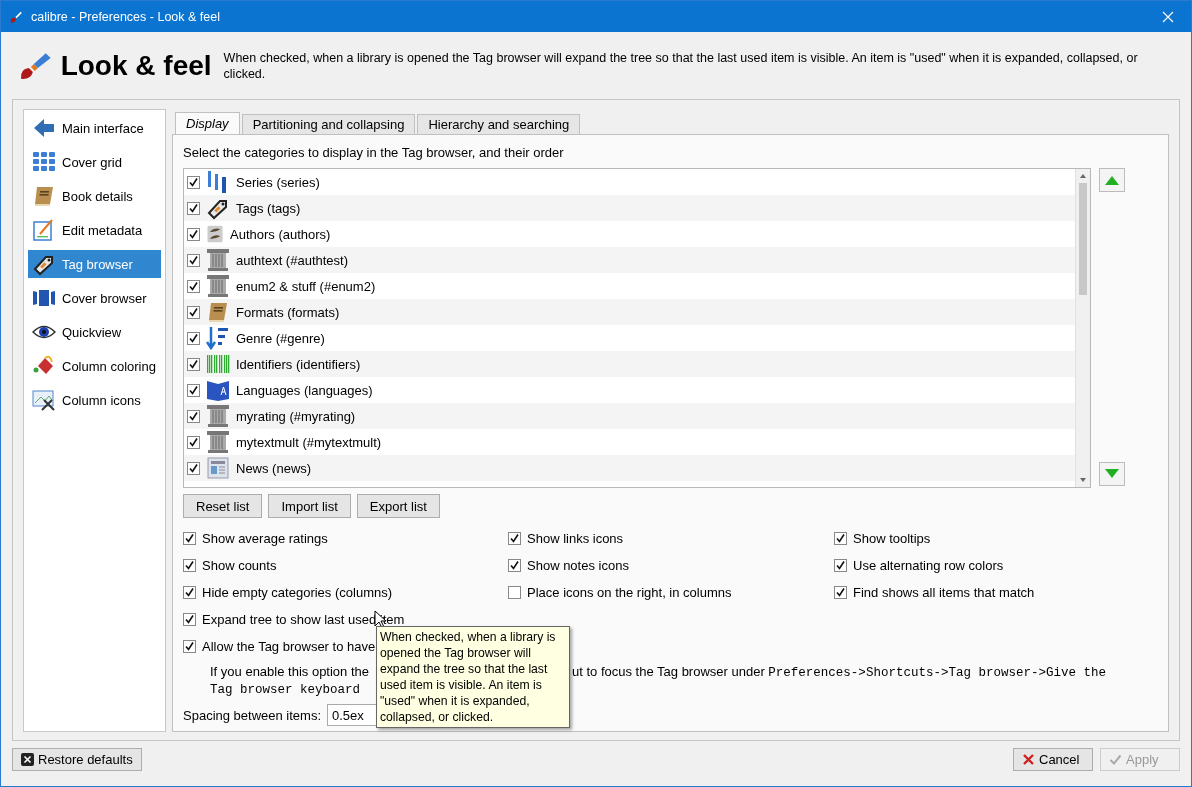 This screenshot has width=1192, height=787. What do you see at coordinates (328, 124) in the screenshot?
I see `tab: Partitioning and collapsing` at bounding box center [328, 124].